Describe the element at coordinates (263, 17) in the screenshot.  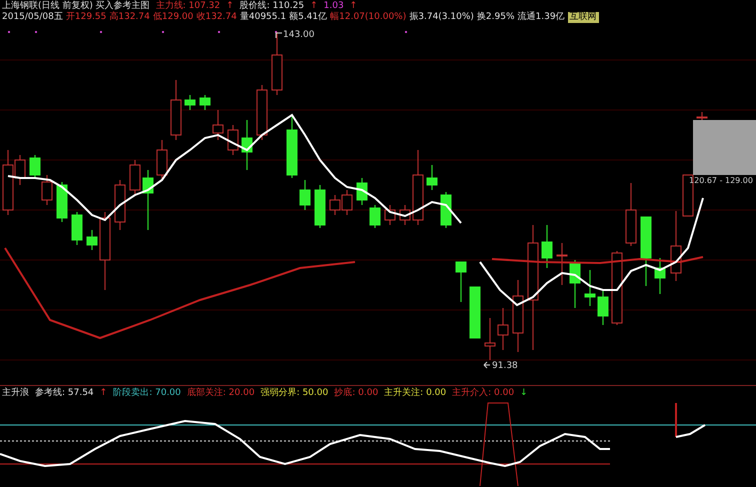
I see `quote-field: 量40955.1` at that location.